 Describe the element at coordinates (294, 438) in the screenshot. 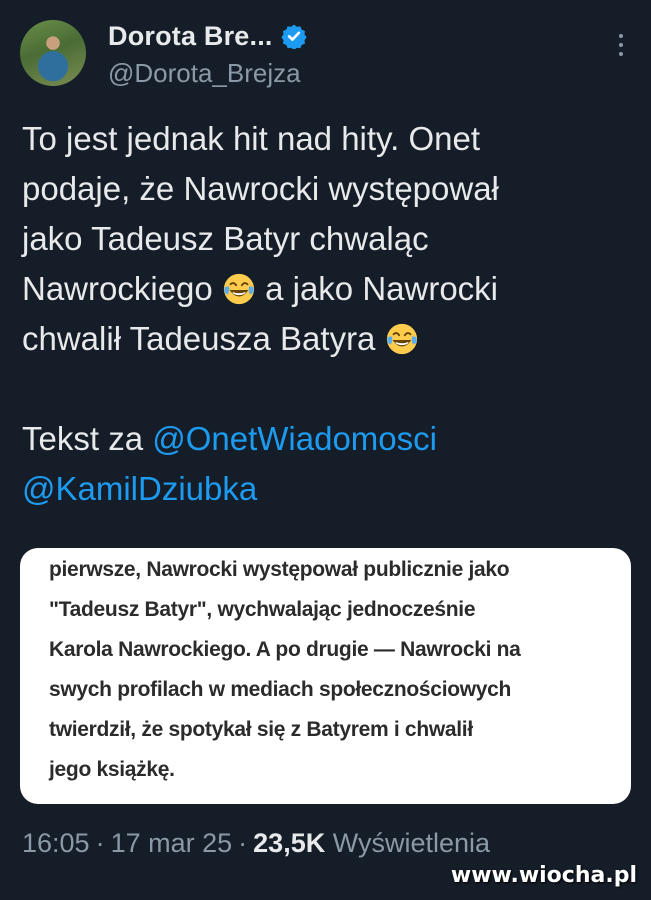

I see `mention-link-onetwiadomosci: @OnetWiadomosci` at that location.